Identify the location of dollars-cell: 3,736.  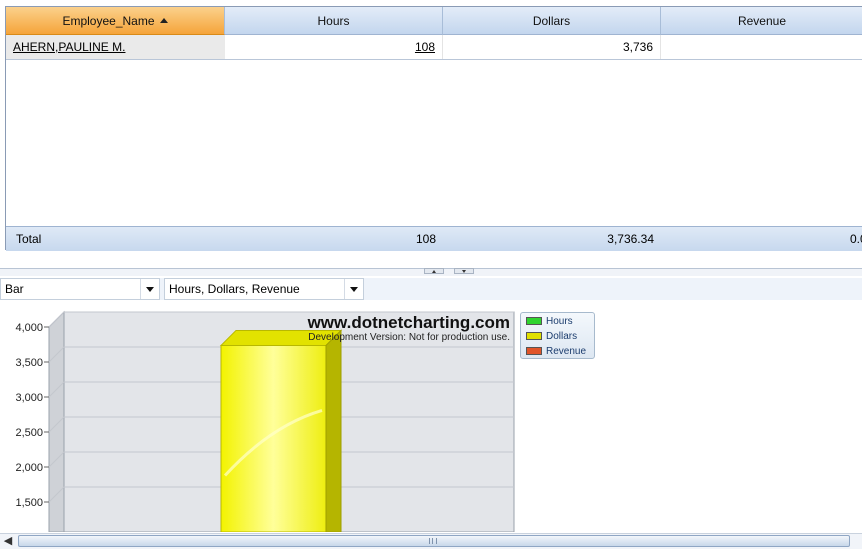
(552, 47).